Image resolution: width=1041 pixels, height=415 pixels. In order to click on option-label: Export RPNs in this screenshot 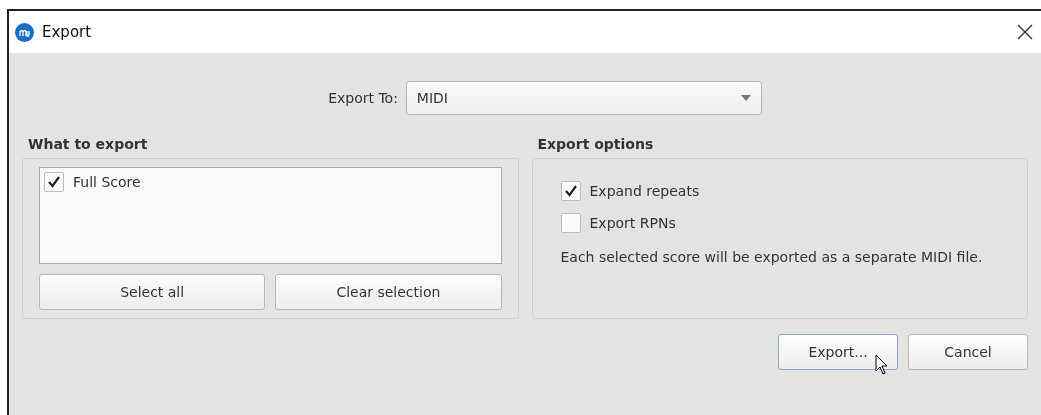, I will do `click(632, 223)`.